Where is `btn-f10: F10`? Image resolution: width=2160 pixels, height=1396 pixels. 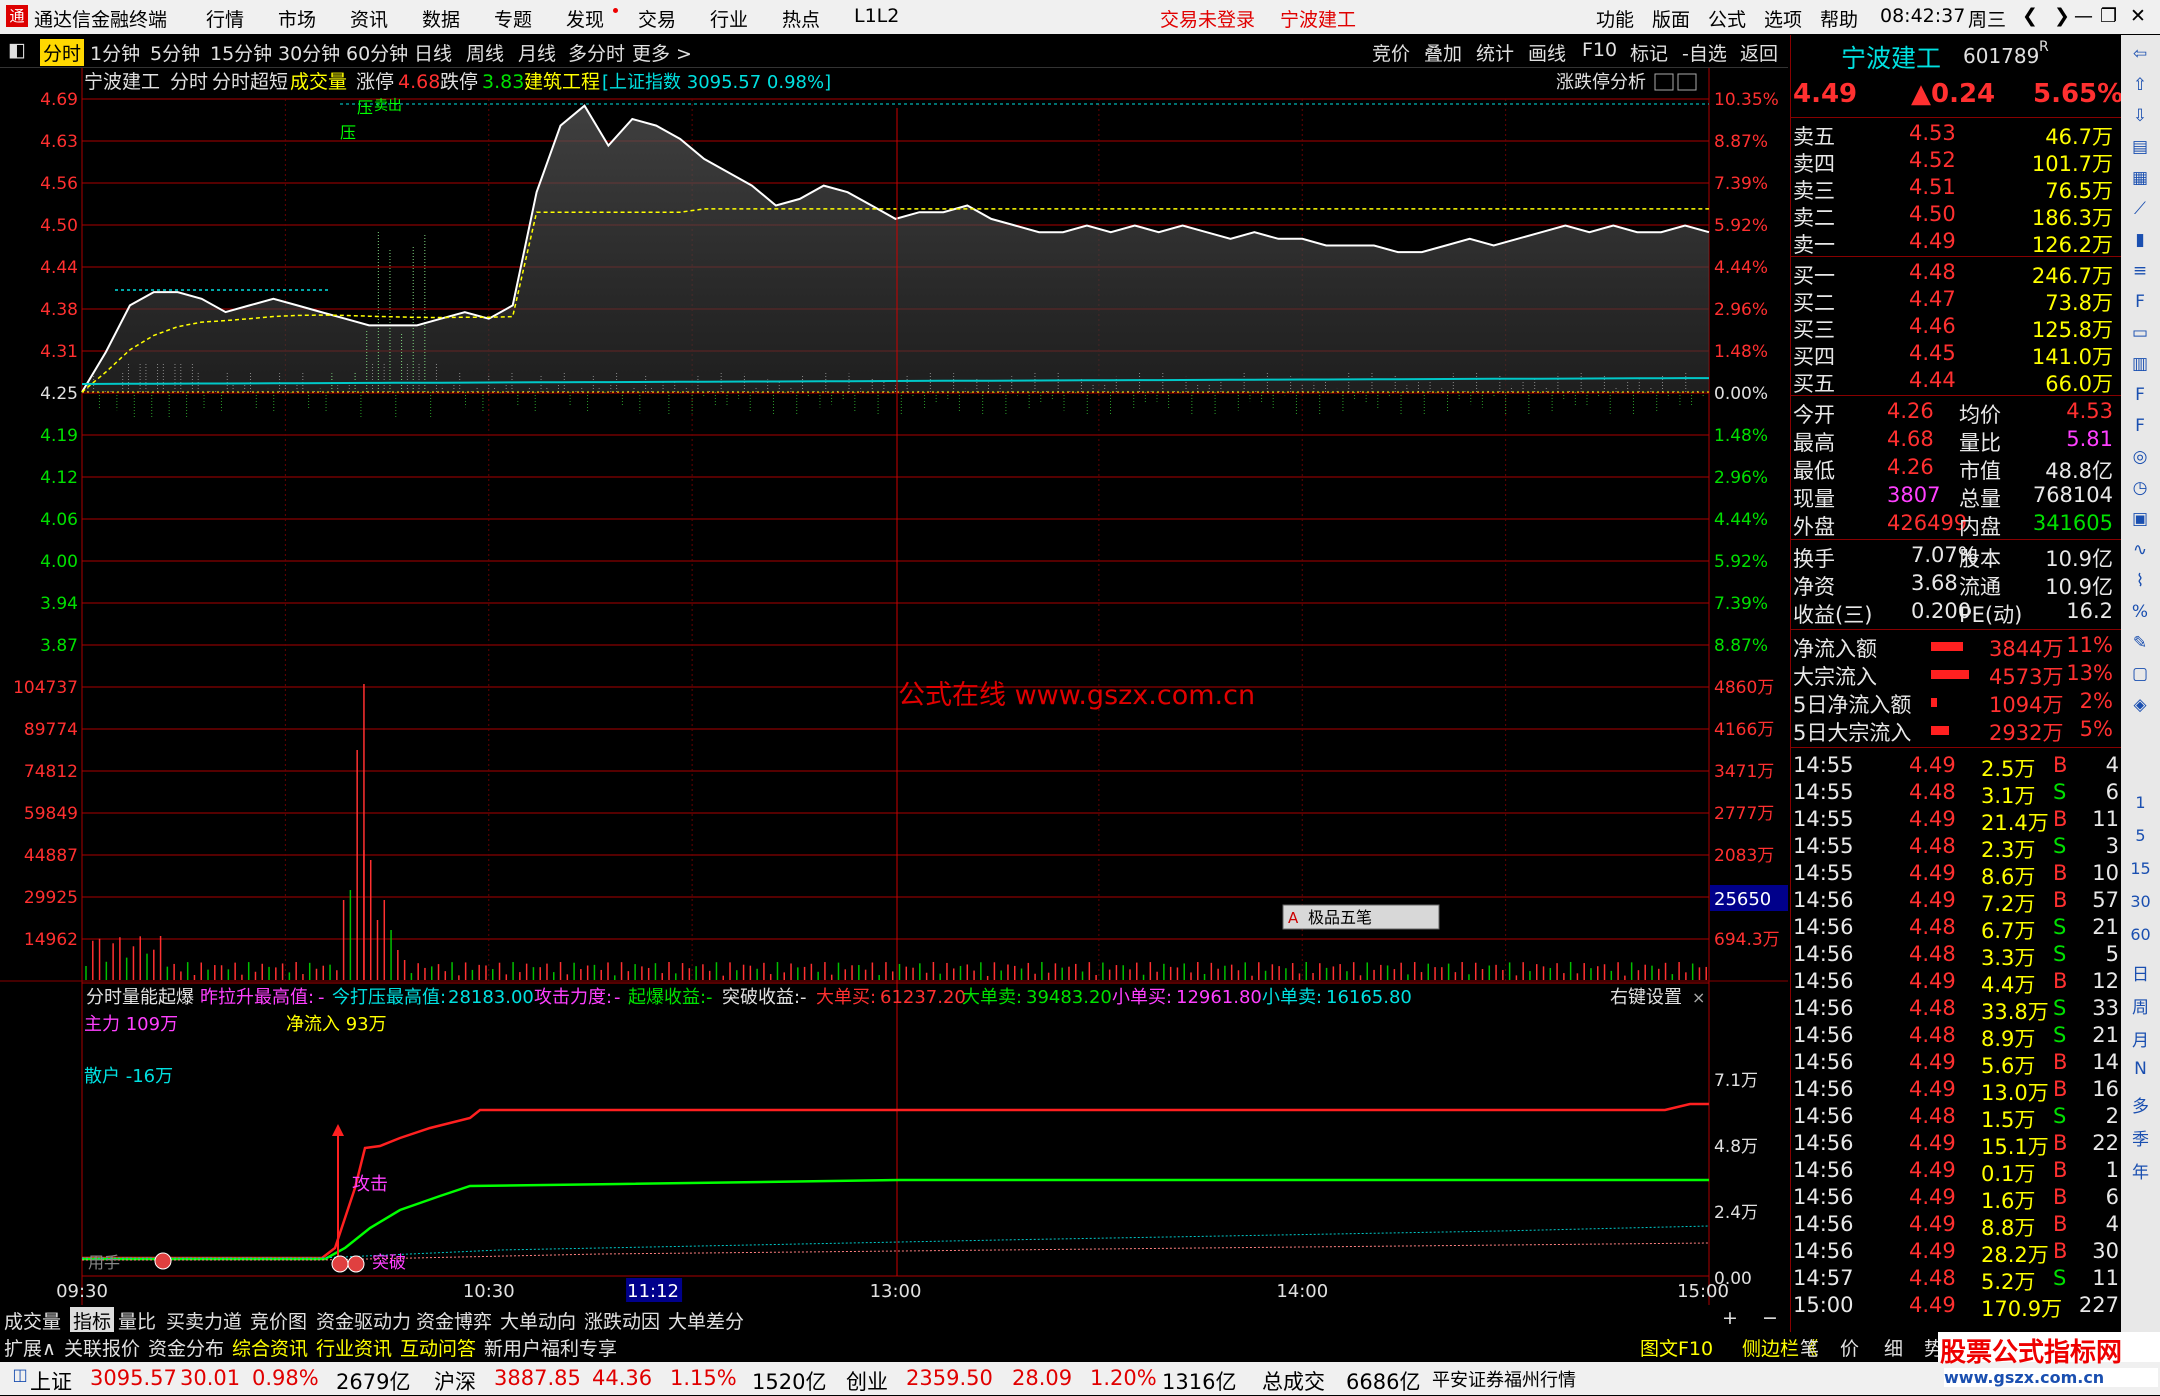
btn-f10: F10 is located at coordinates (1599, 50).